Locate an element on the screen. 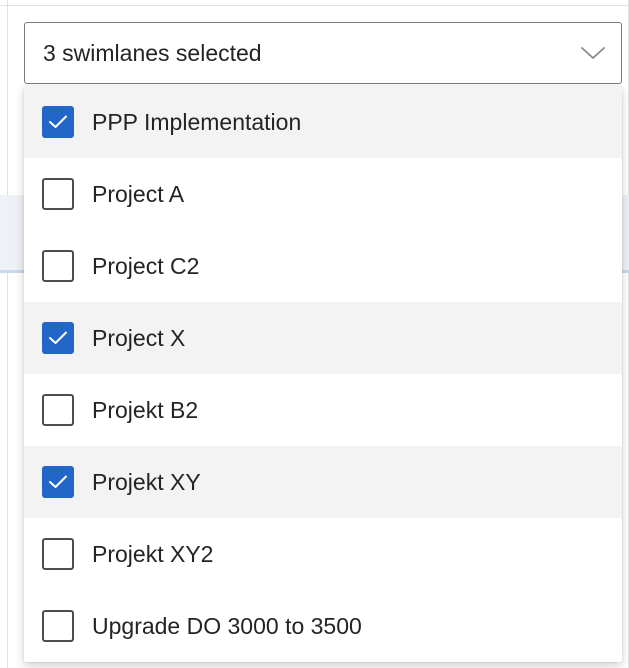 Image resolution: width=629 pixels, height=668 pixels. option-label: Project X is located at coordinates (139, 337).